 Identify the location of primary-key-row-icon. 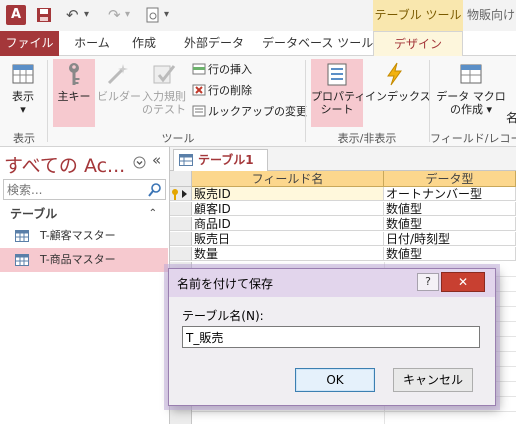
(179, 194).